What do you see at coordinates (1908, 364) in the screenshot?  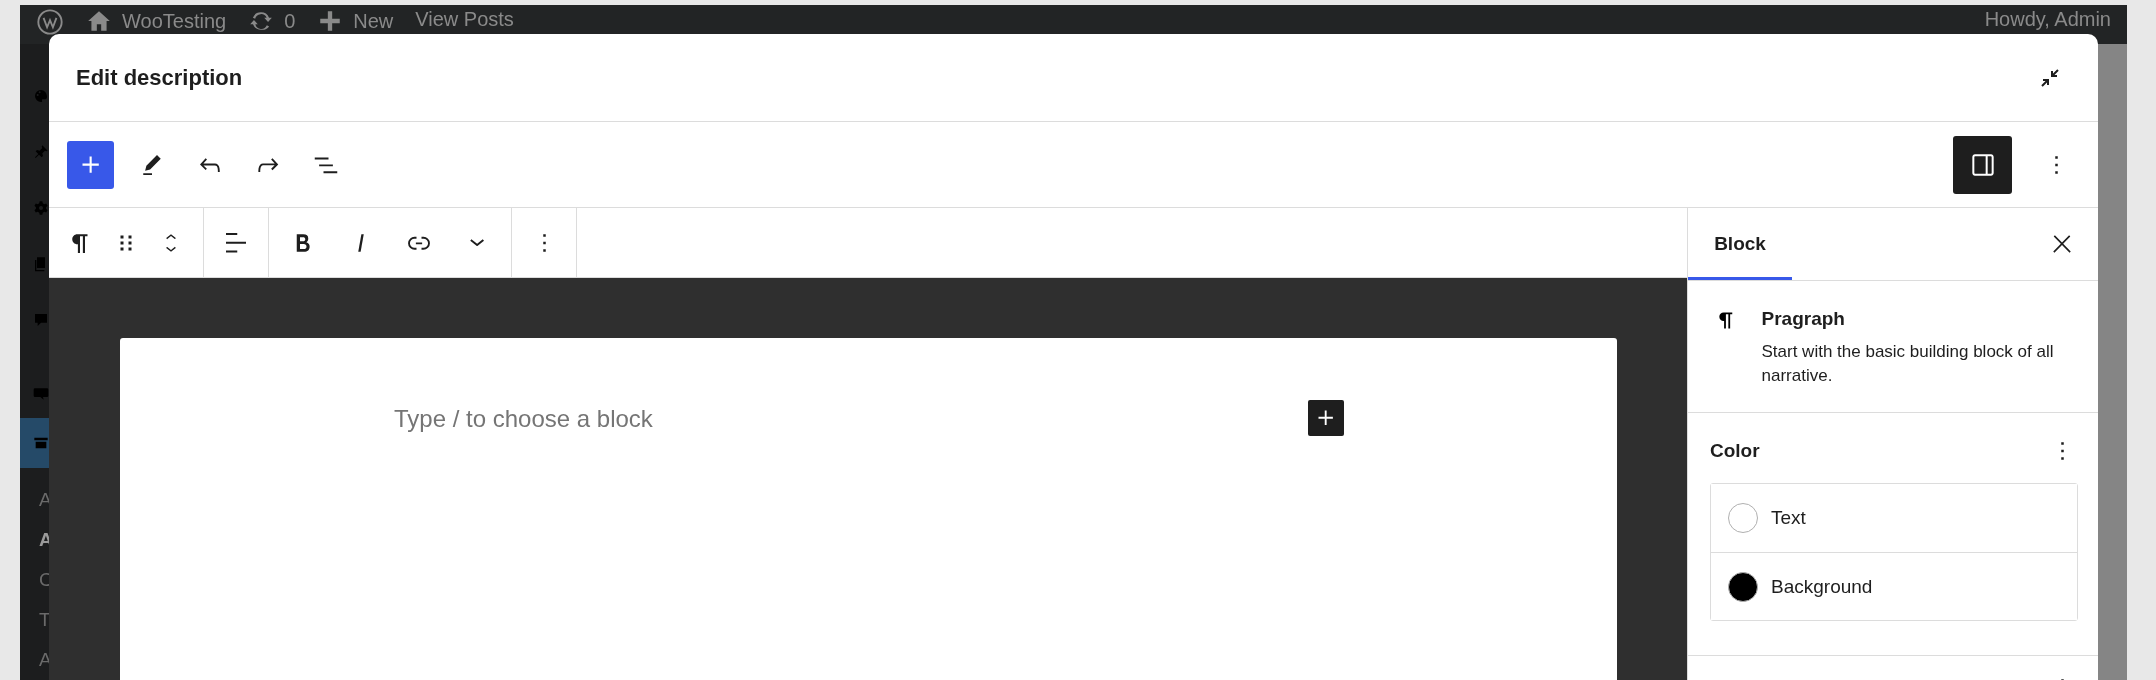 I see `block-description: Start with the basic building block of all narrative.` at bounding box center [1908, 364].